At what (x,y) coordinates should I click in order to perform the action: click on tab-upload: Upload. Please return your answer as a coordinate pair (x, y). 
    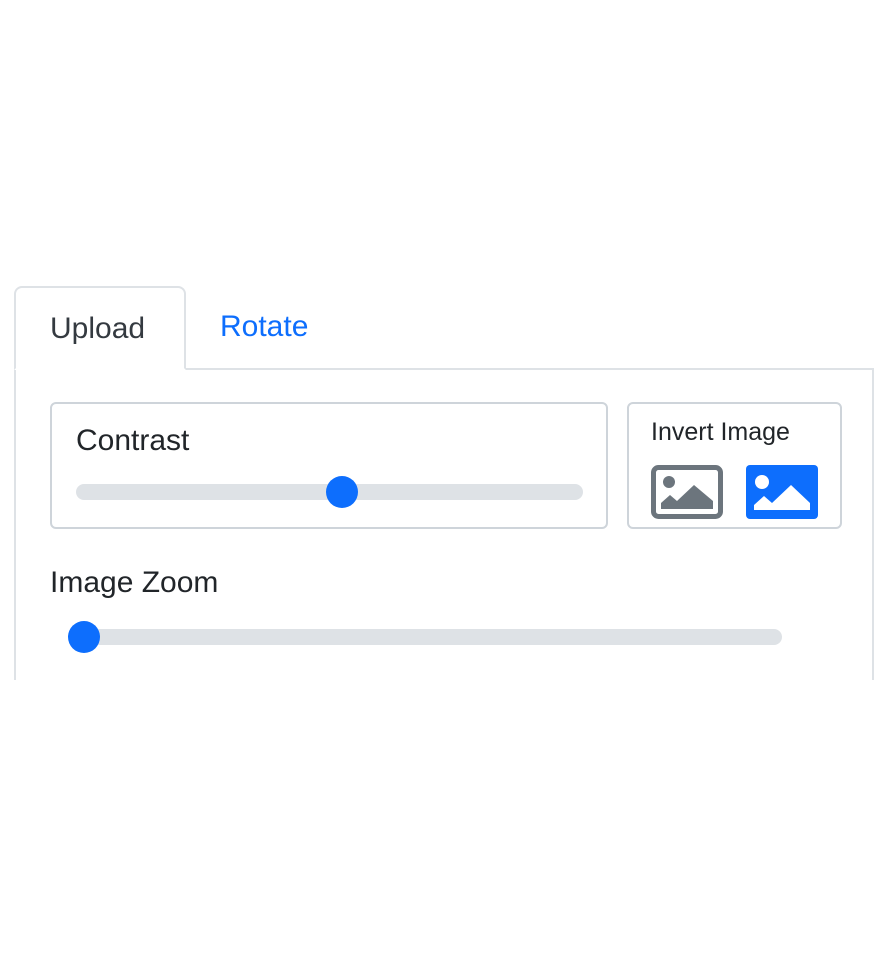
    Looking at the image, I should click on (100, 328).